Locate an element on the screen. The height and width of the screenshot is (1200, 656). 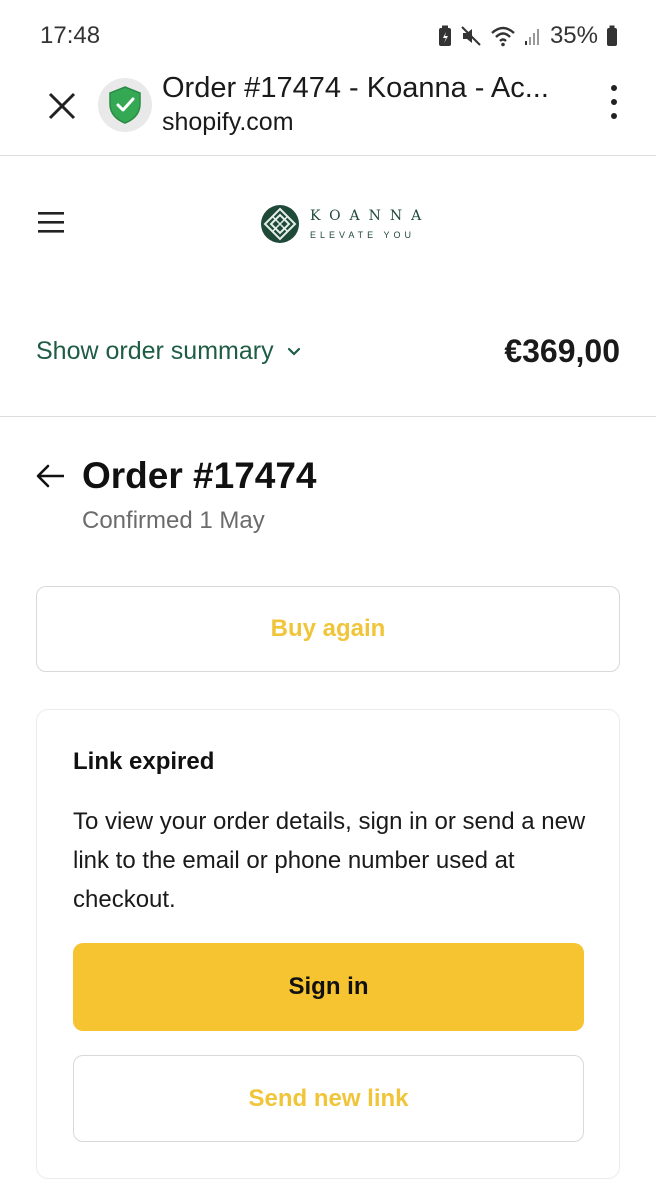
store-header: KOANNA ELEVATE YOU is located at coordinates (328, 232).